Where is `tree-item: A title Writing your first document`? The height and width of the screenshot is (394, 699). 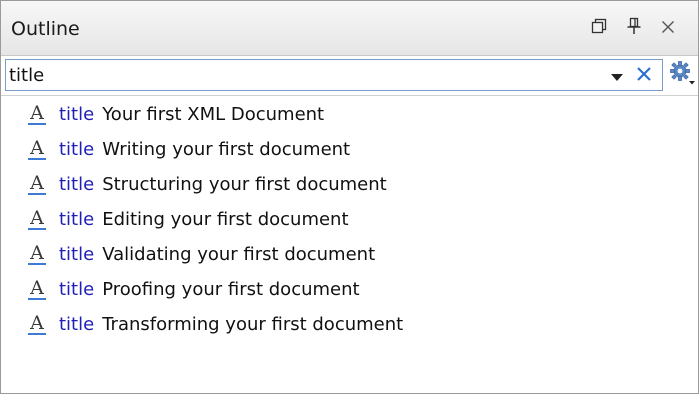
tree-item: A title Writing your first document is located at coordinates (349, 149).